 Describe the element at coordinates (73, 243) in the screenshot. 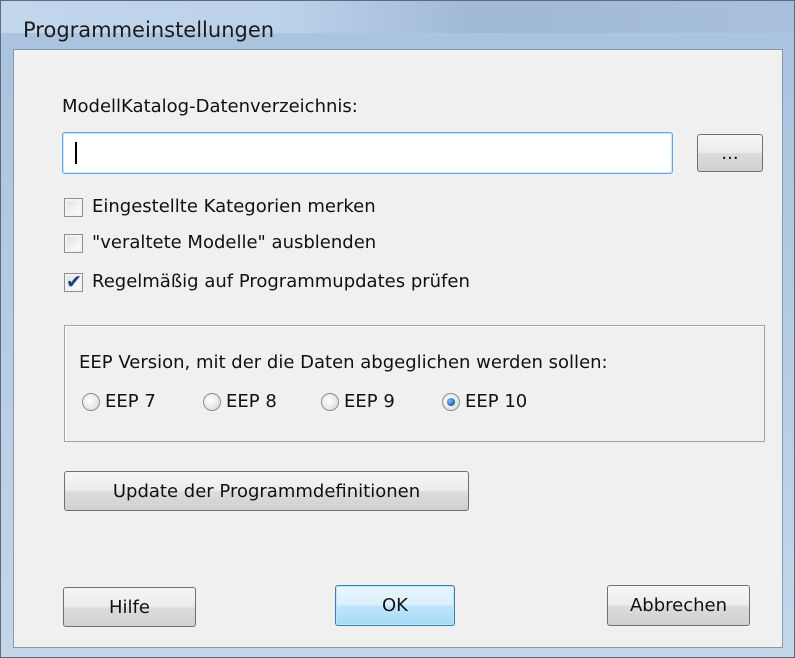

I see `hide-outdated-checkbox` at that location.